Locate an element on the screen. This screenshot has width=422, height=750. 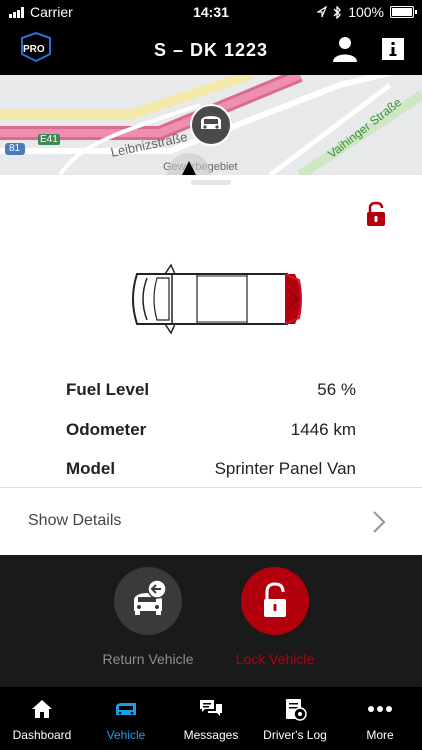
sheet-drag-handle is located at coordinates (211, 182).